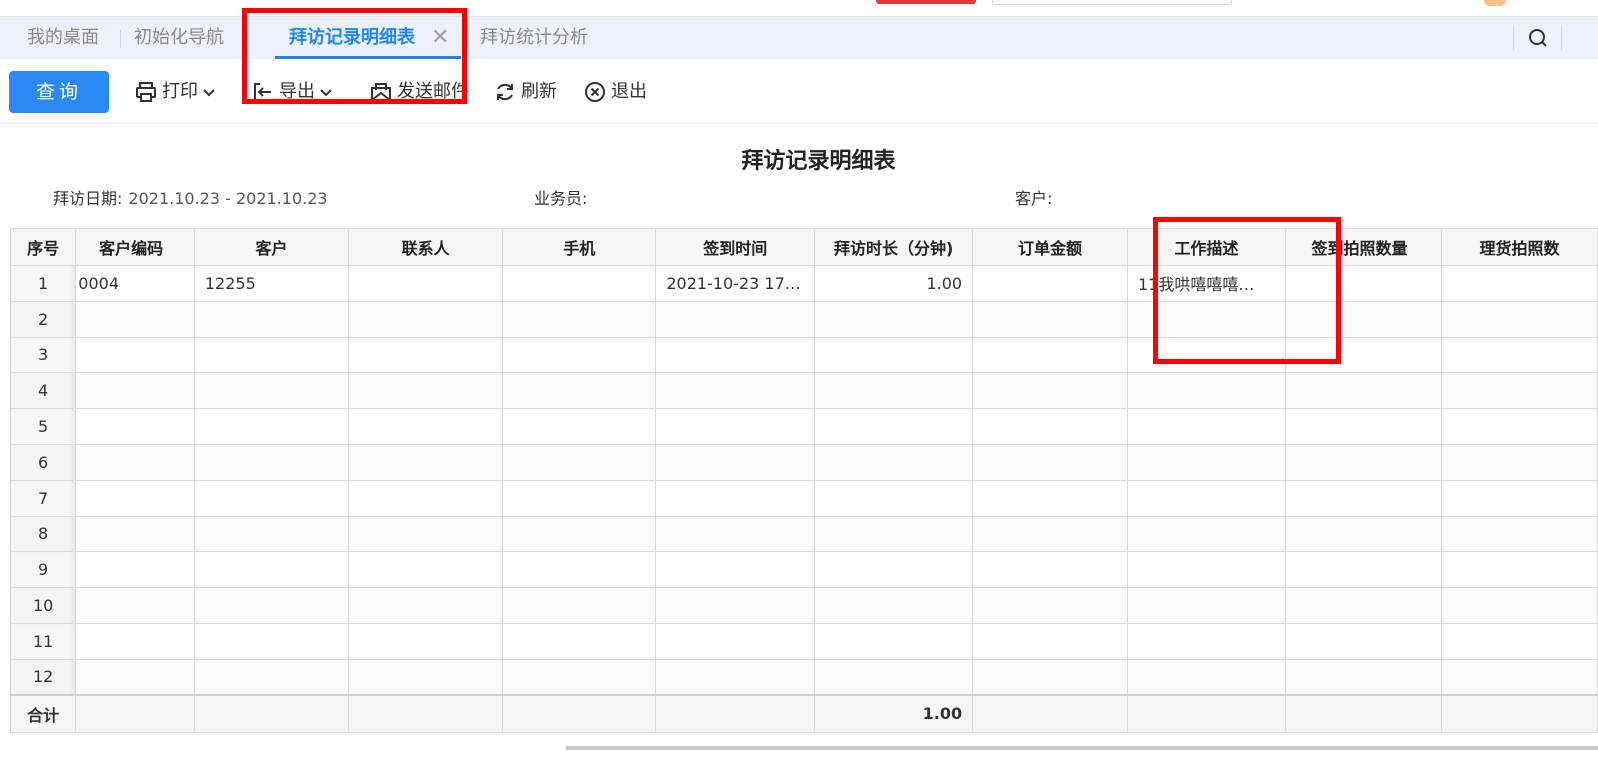 This screenshot has width=1598, height=764. I want to click on table-row: 4, so click(803, 391).